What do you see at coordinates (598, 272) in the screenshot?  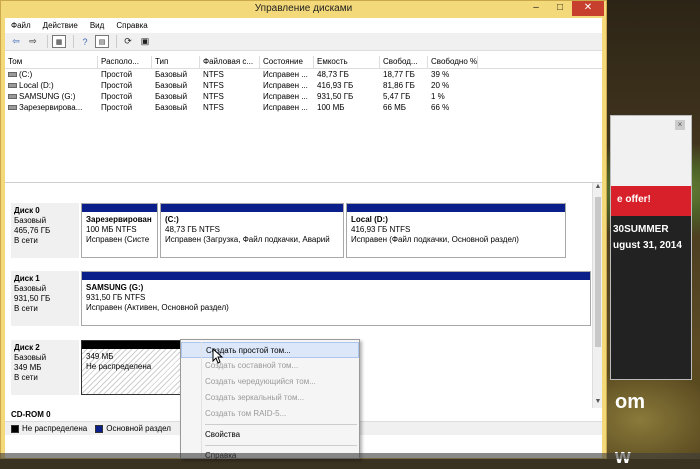 I see `scrollbar-thumb` at bounding box center [598, 272].